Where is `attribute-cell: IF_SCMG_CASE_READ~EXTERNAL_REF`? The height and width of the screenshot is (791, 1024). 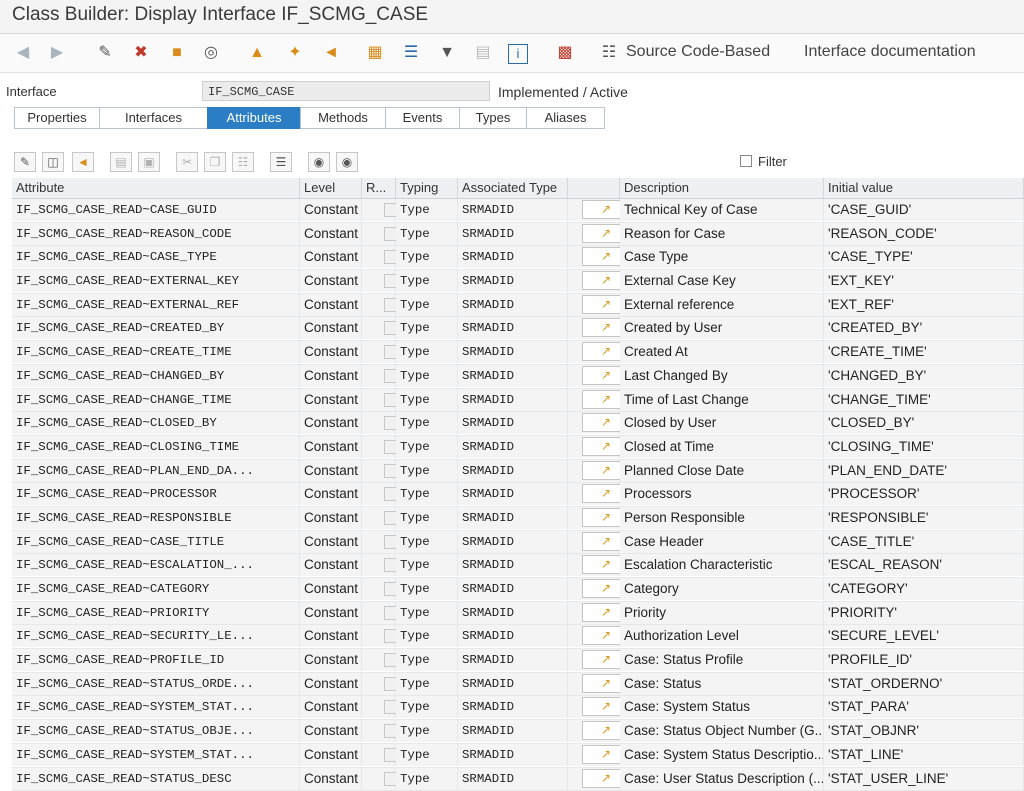
attribute-cell: IF_SCMG_CASE_READ~EXTERNAL_REF is located at coordinates (156, 305).